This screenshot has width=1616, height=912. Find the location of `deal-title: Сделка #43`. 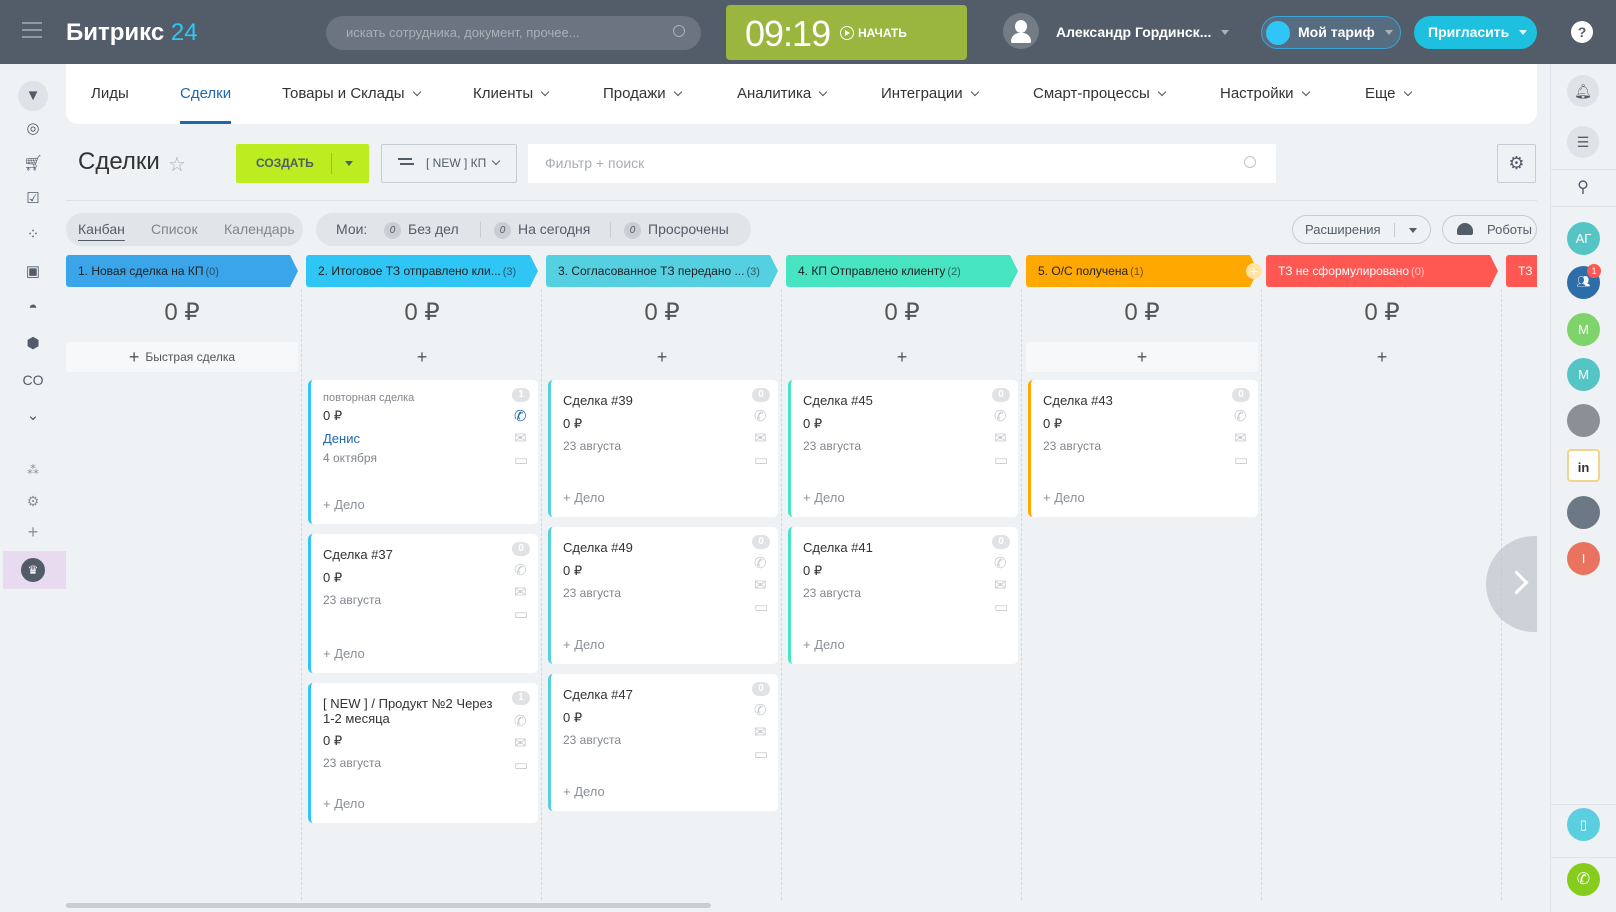

deal-title: Сделка #43 is located at coordinates (1133, 400).